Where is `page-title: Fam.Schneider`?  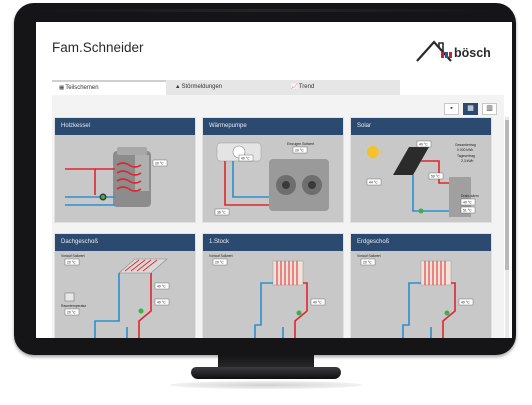
page-title: Fam.Schneider is located at coordinates (98, 47).